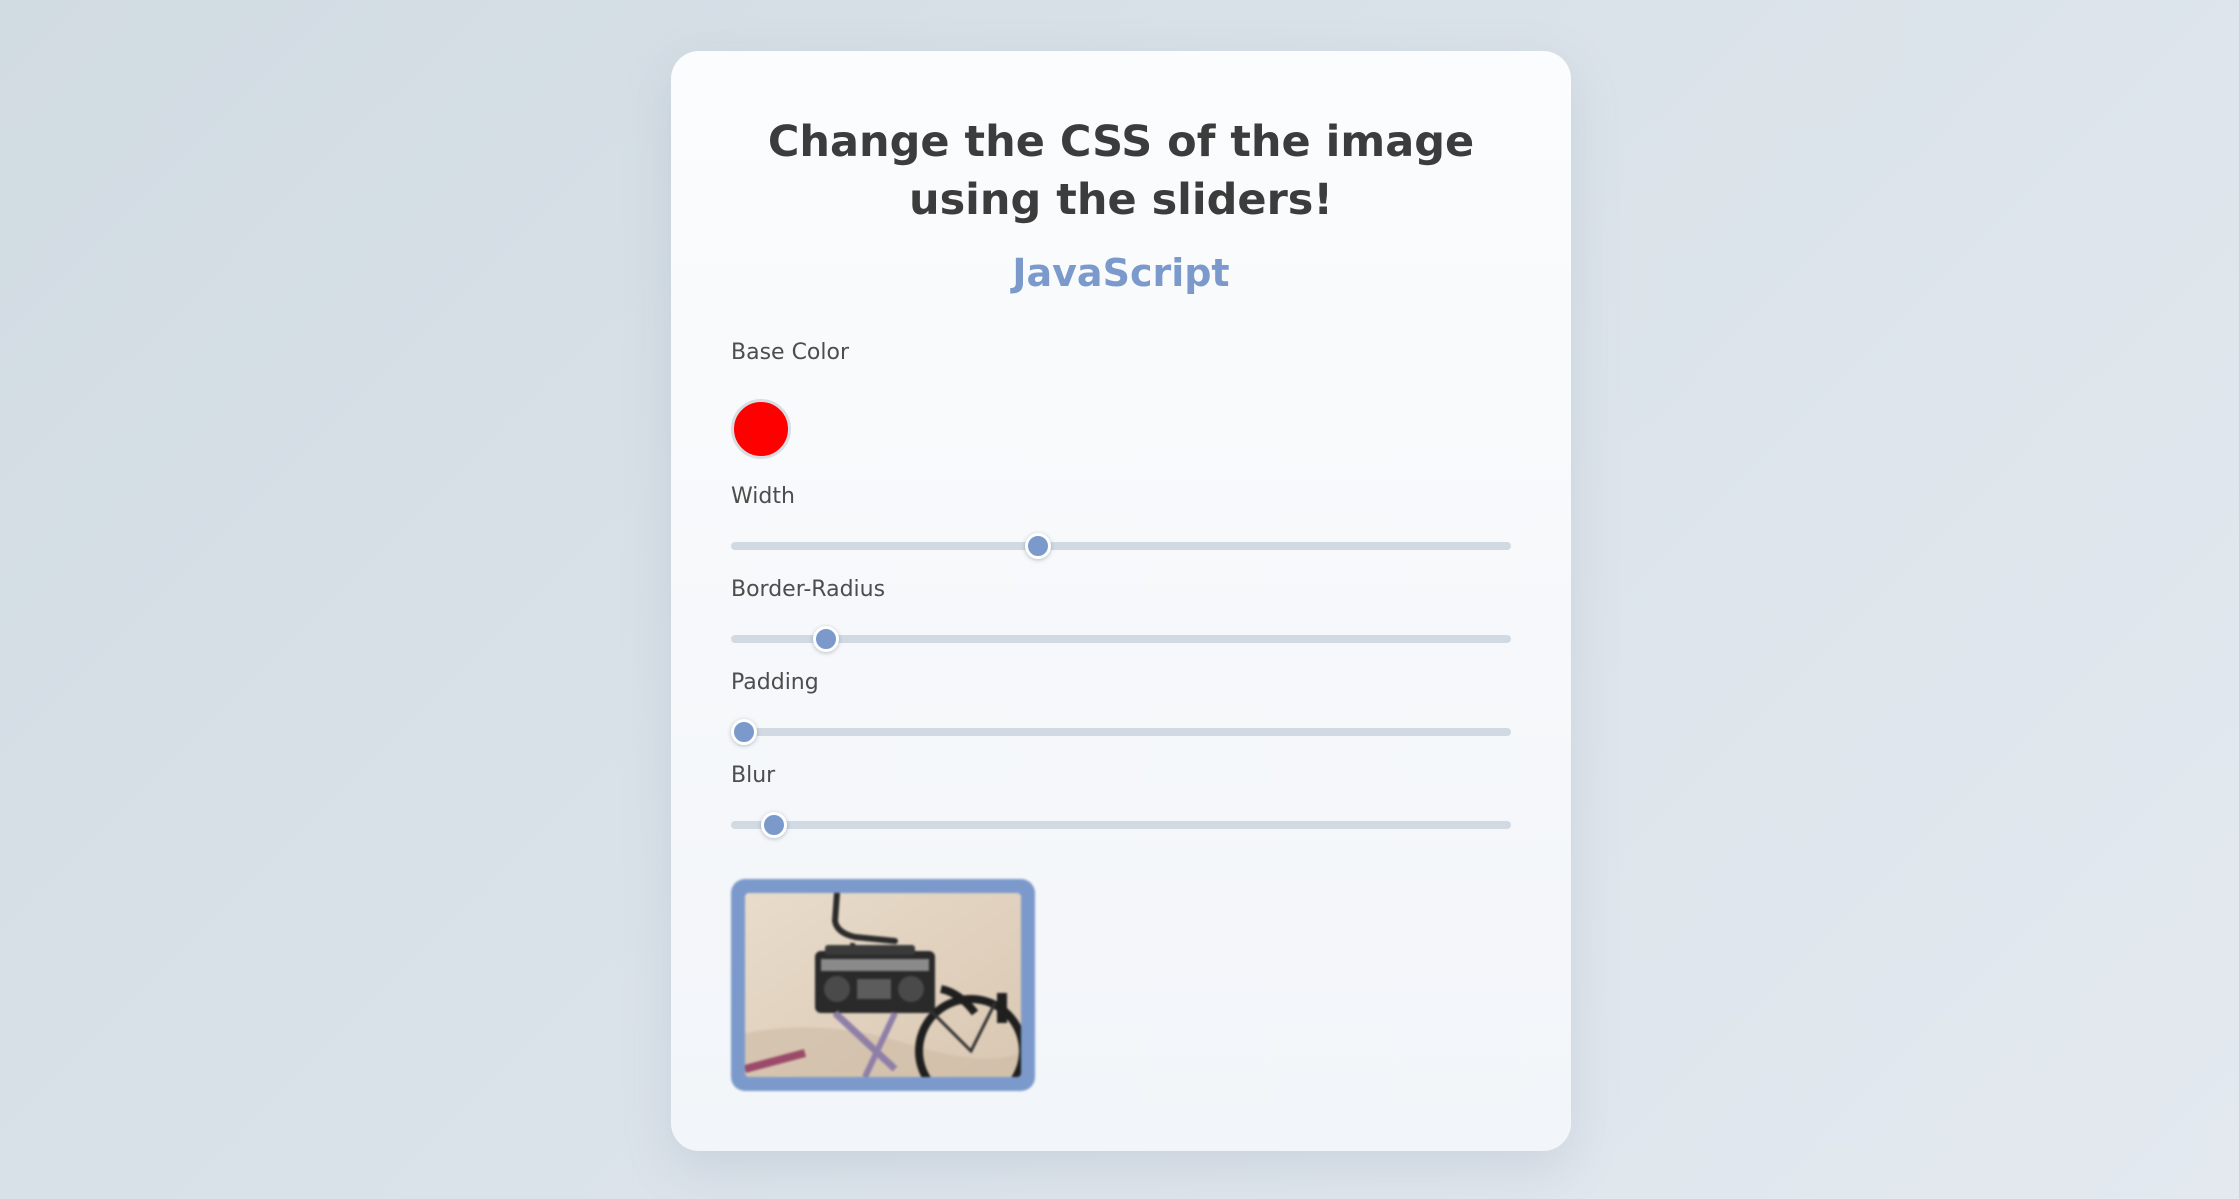  I want to click on blur-slider-track, so click(1121, 825).